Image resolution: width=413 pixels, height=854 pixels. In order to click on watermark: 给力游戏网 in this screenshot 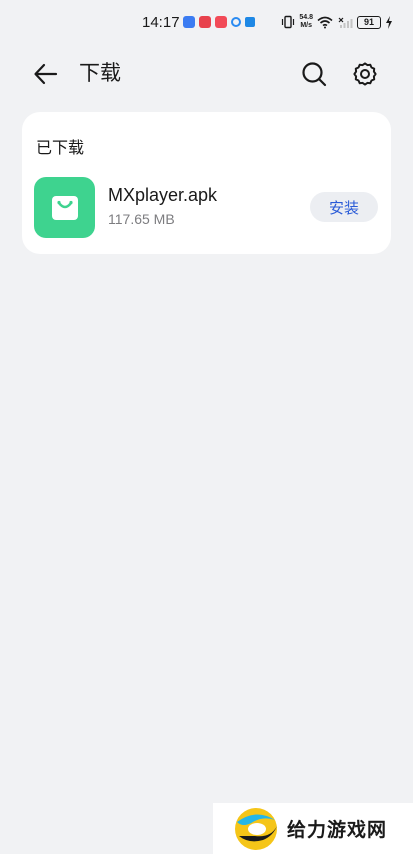, I will do `click(313, 828)`.